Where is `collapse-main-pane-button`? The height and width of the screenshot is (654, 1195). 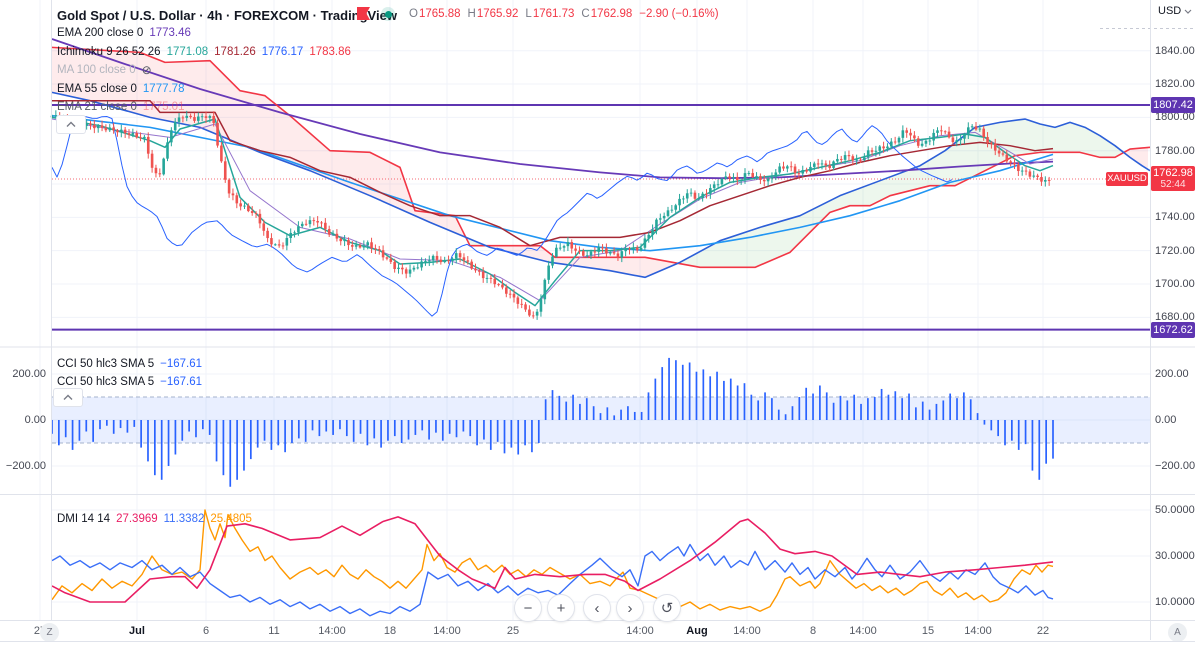 collapse-main-pane-button is located at coordinates (71, 124).